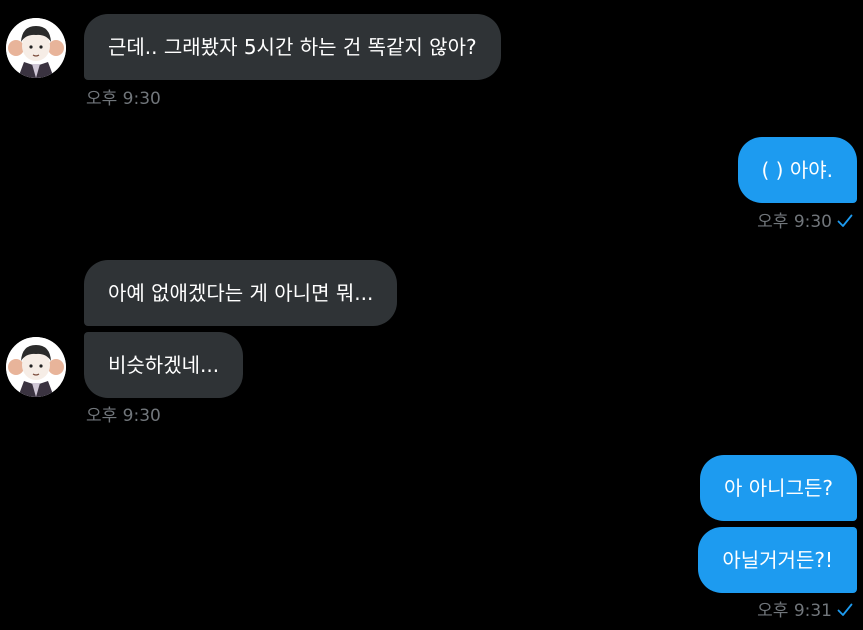 The width and height of the screenshot is (863, 630). Describe the element at coordinates (794, 611) in the screenshot. I see `message-timestamp: 오후 9:31` at that location.